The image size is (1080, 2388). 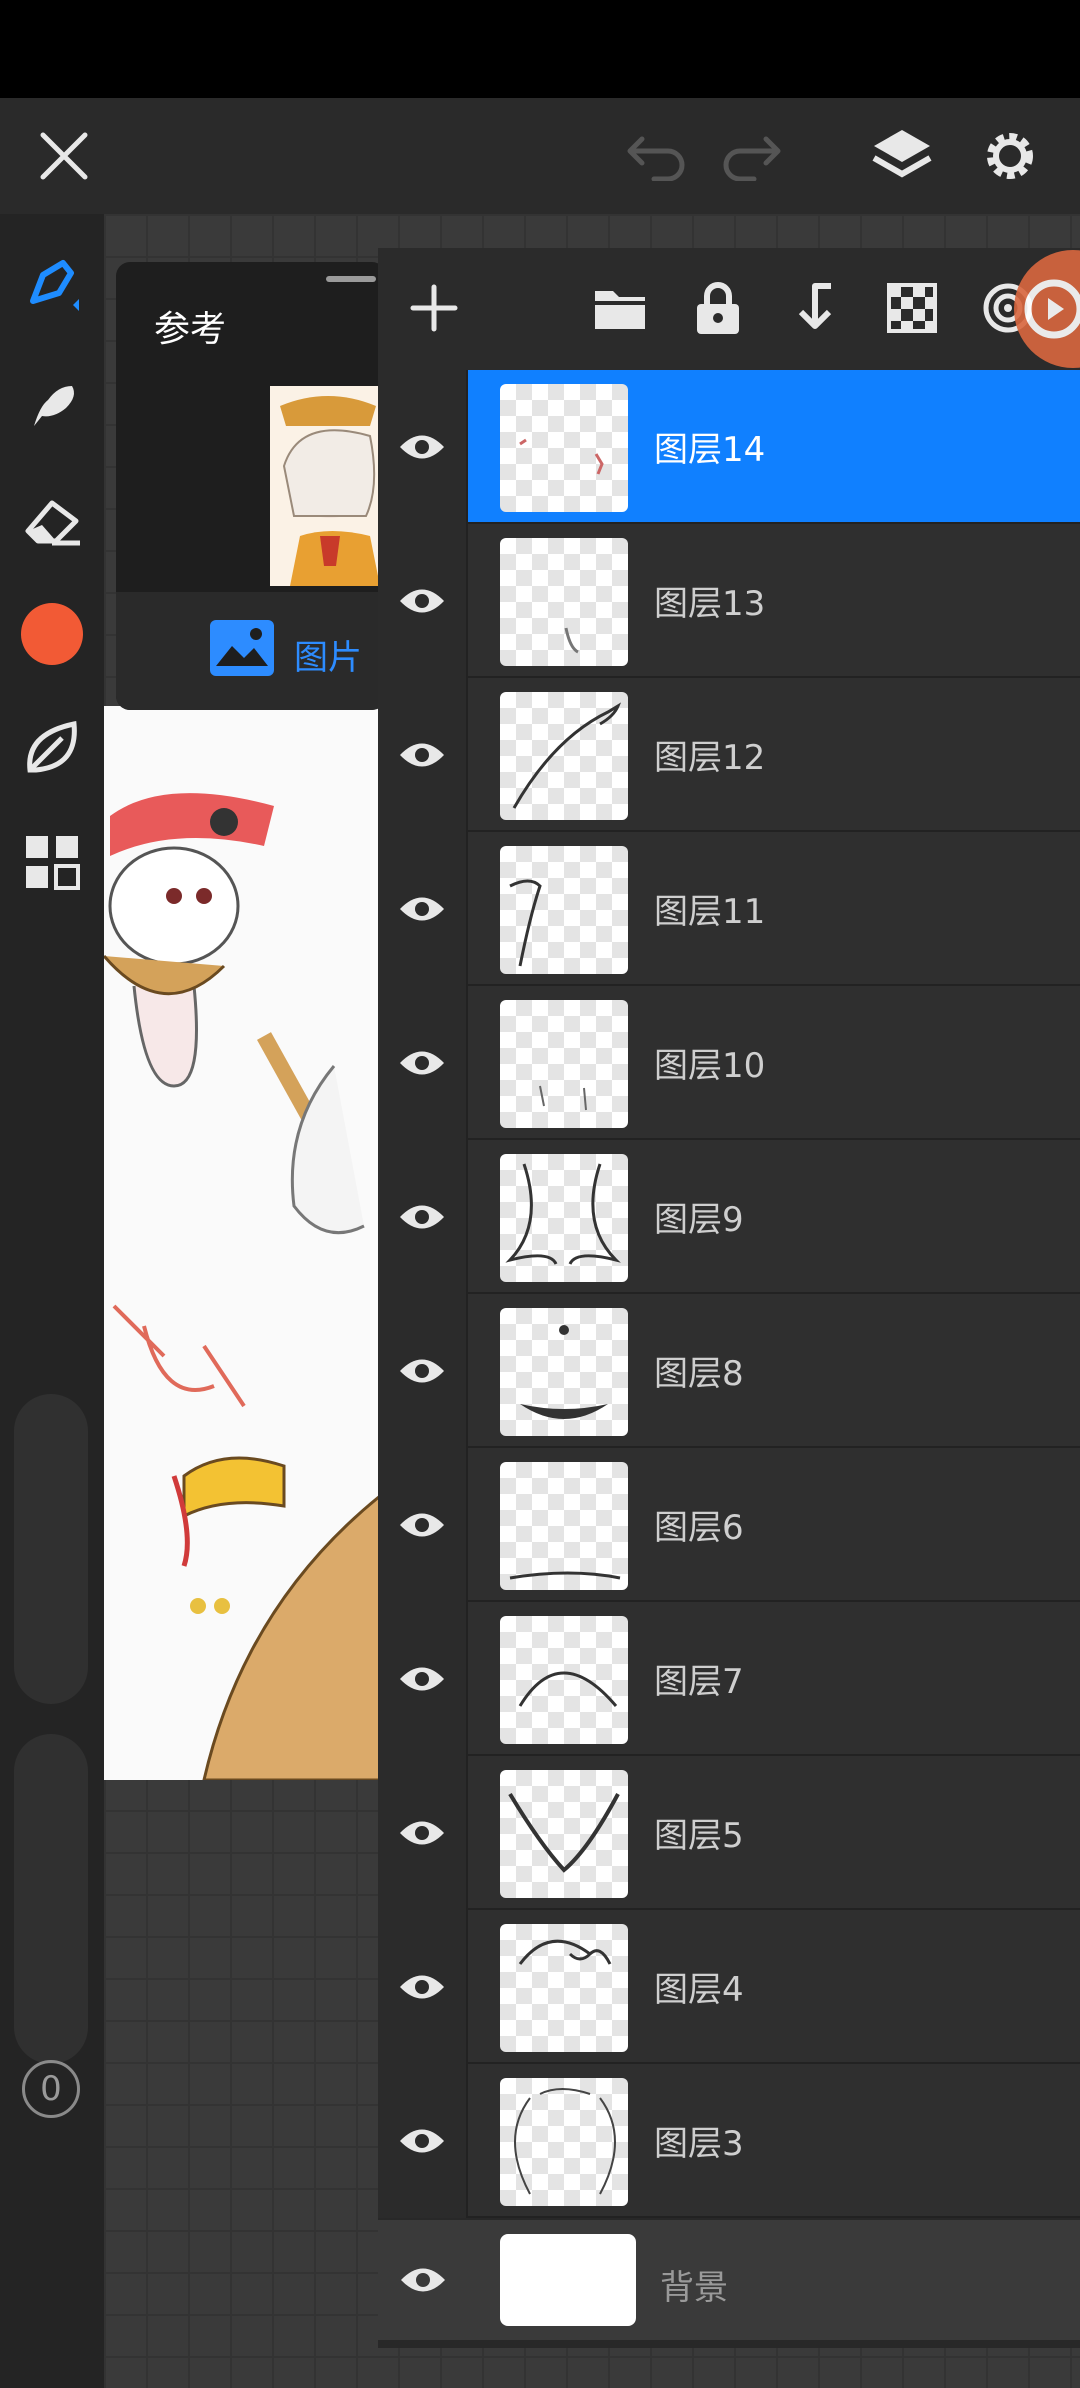 I want to click on opacity-slider: 0, so click(x=51, y=1926).